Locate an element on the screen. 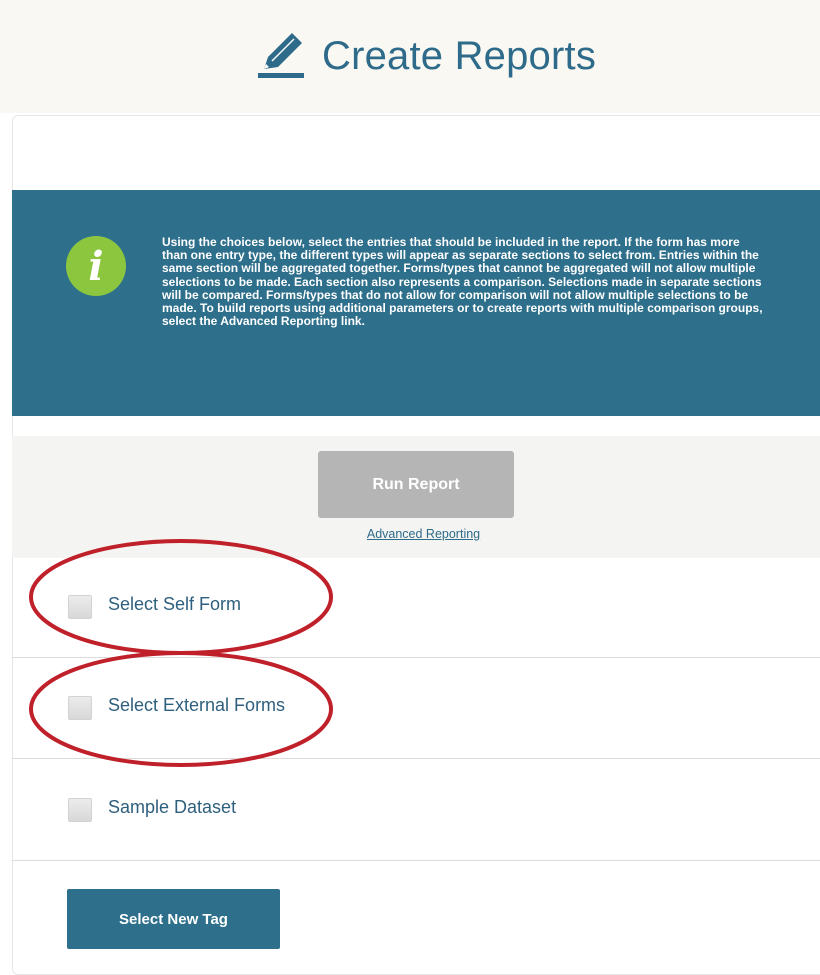  title-group: Create Reports is located at coordinates (426, 56).